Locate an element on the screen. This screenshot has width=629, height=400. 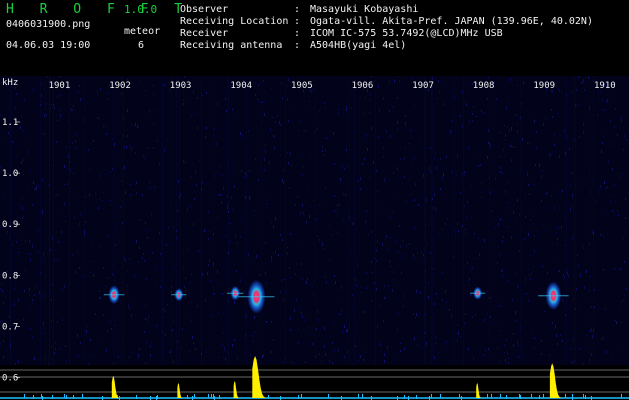
info-value: A504HB(yagi 4el) is located at coordinates (358, 45).